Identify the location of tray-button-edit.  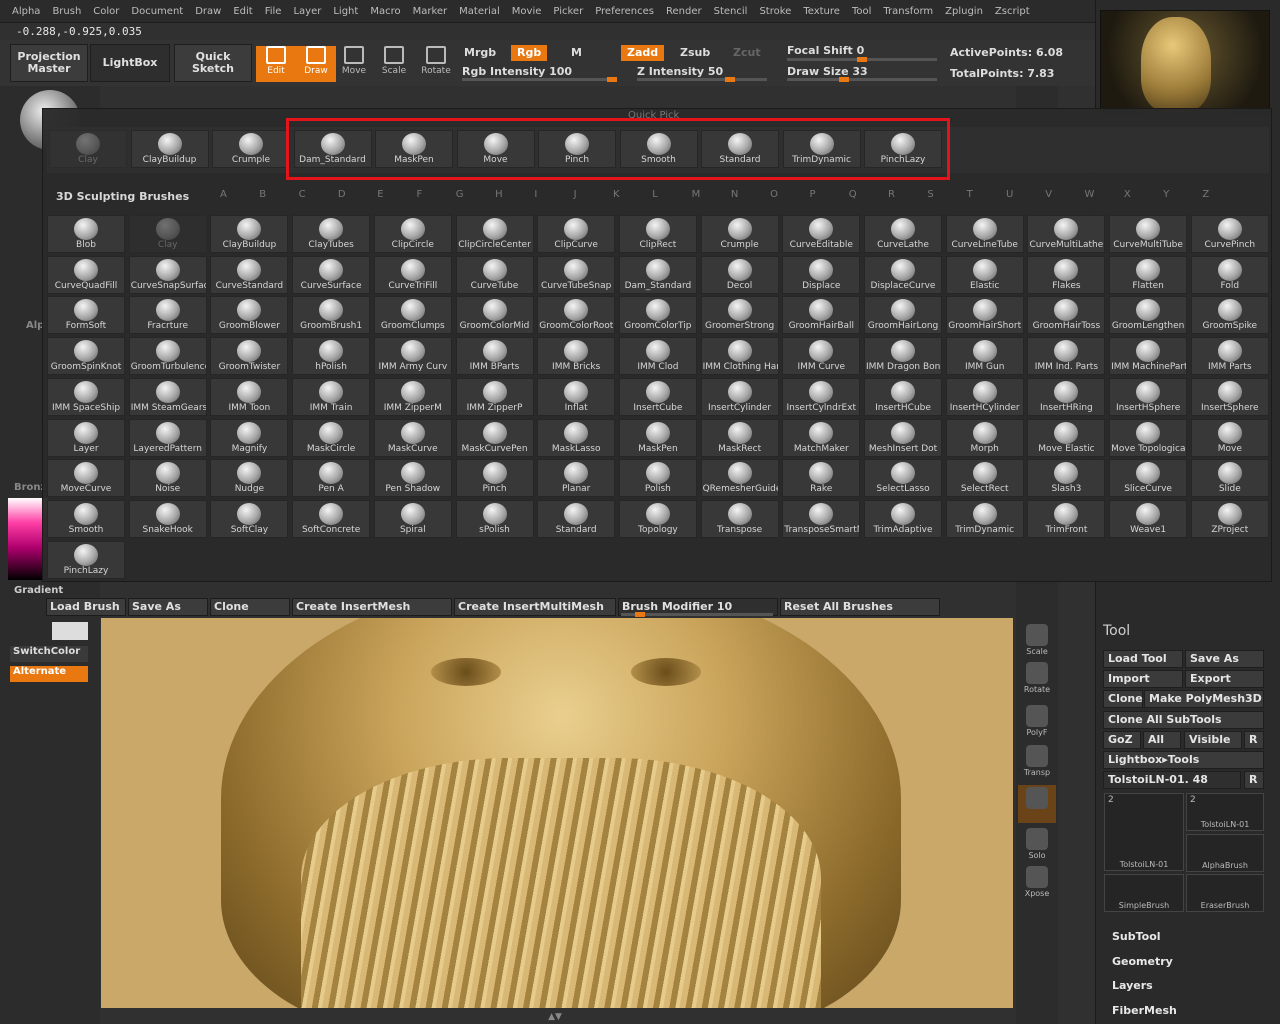
(1037, 804).